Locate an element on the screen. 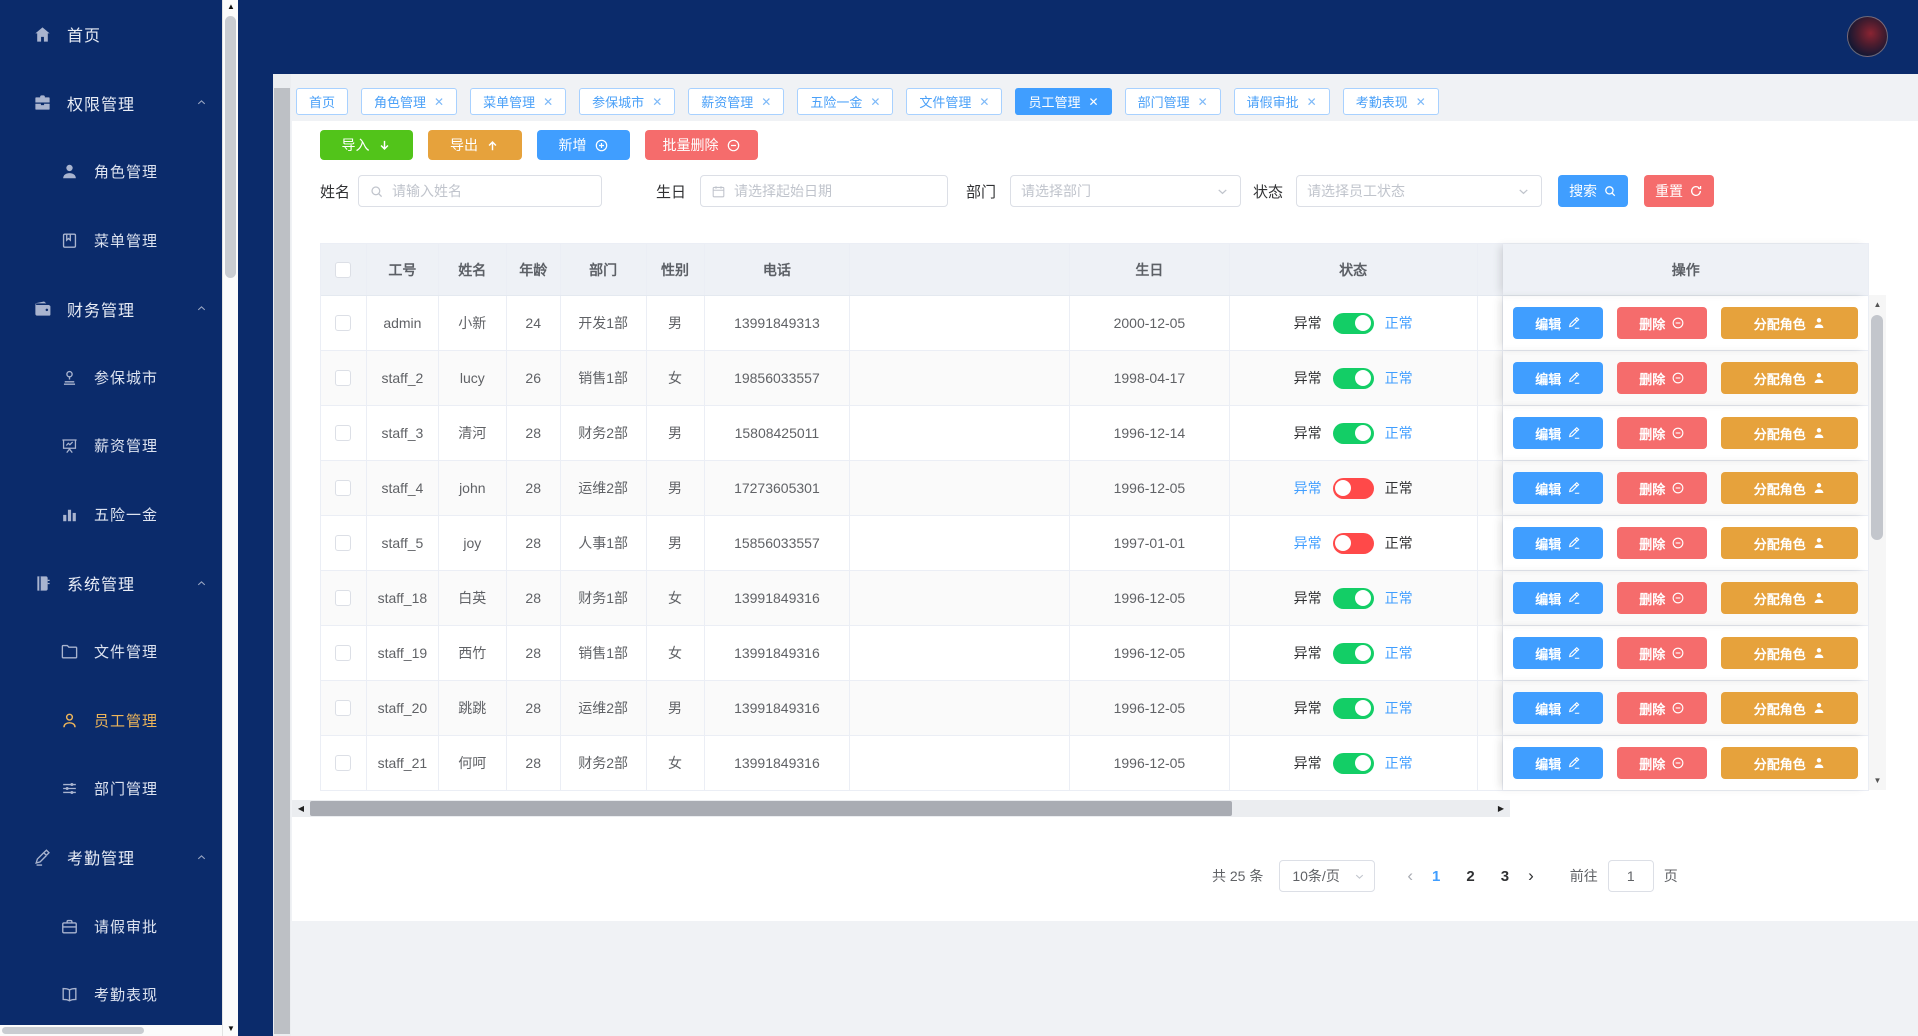 Image resolution: width=1918 pixels, height=1036 pixels. sidebar-item-permissions: 权限管理 is located at coordinates (111, 103).